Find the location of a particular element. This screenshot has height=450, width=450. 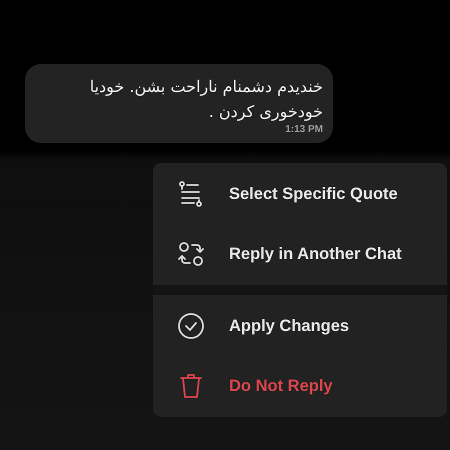

check-circle-icon is located at coordinates (191, 326).